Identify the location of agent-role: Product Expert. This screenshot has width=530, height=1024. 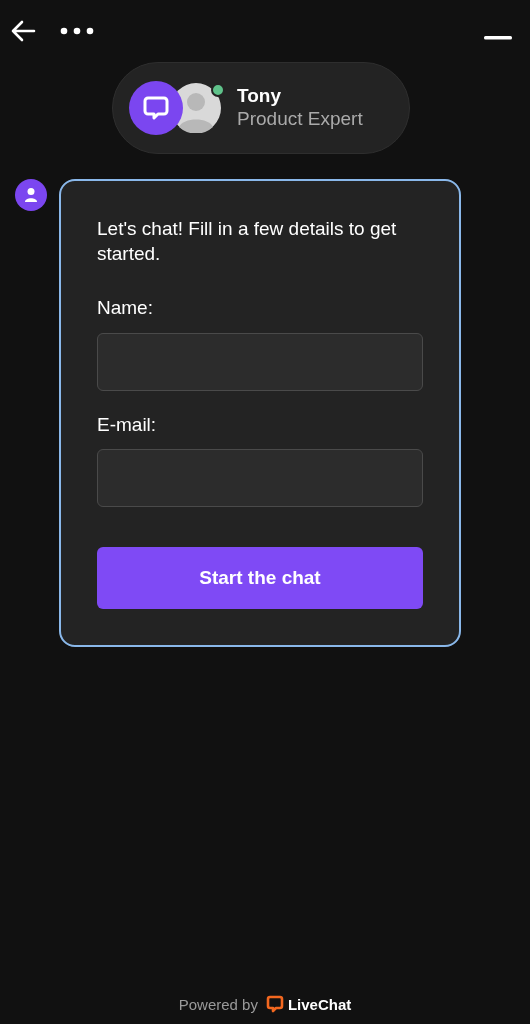
(300, 119).